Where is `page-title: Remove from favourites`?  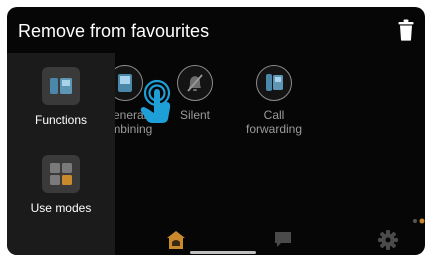 page-title: Remove from favourites is located at coordinates (114, 31).